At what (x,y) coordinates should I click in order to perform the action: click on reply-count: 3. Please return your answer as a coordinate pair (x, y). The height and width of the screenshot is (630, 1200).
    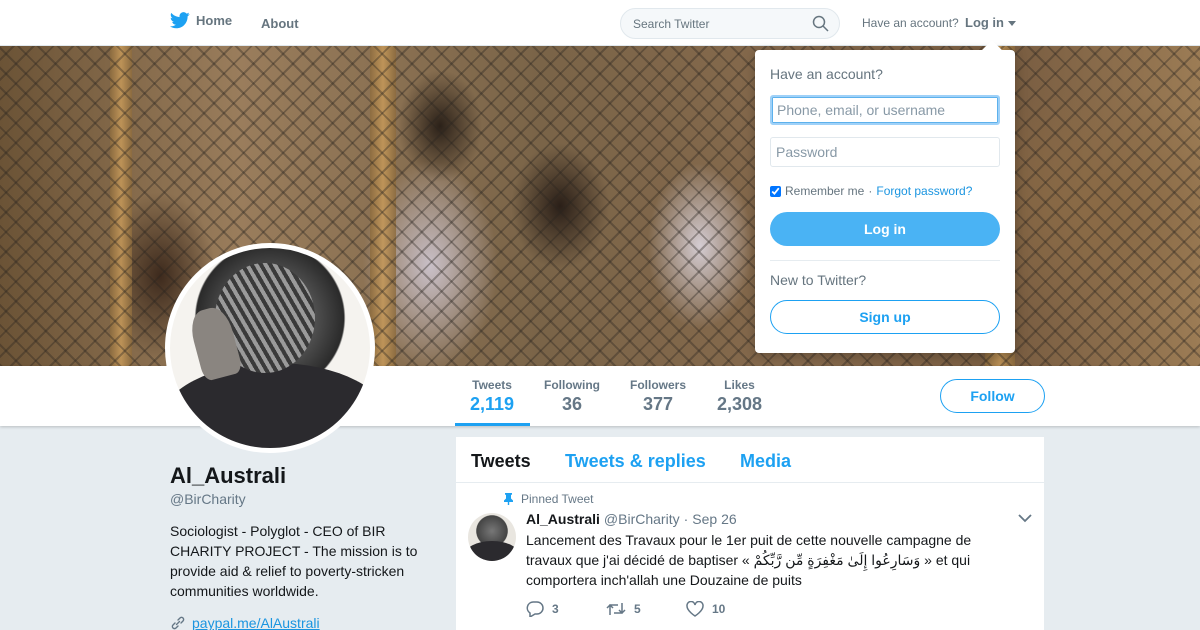
    Looking at the image, I should click on (555, 609).